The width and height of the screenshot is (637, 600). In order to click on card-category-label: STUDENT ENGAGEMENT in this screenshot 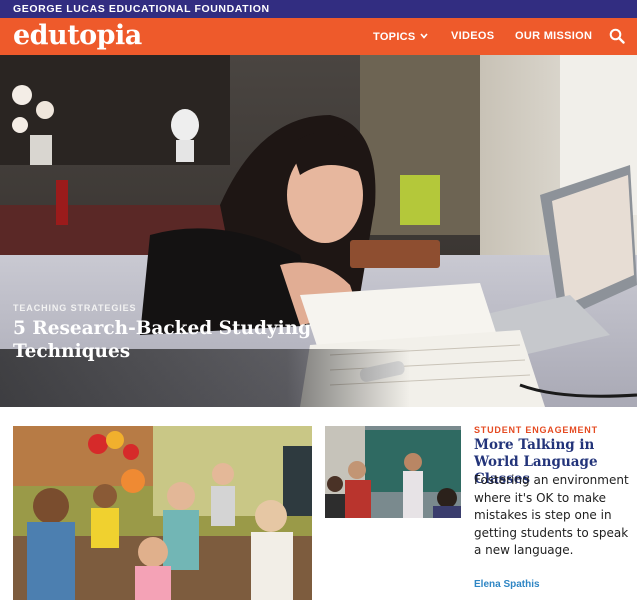, I will do `click(536, 430)`.